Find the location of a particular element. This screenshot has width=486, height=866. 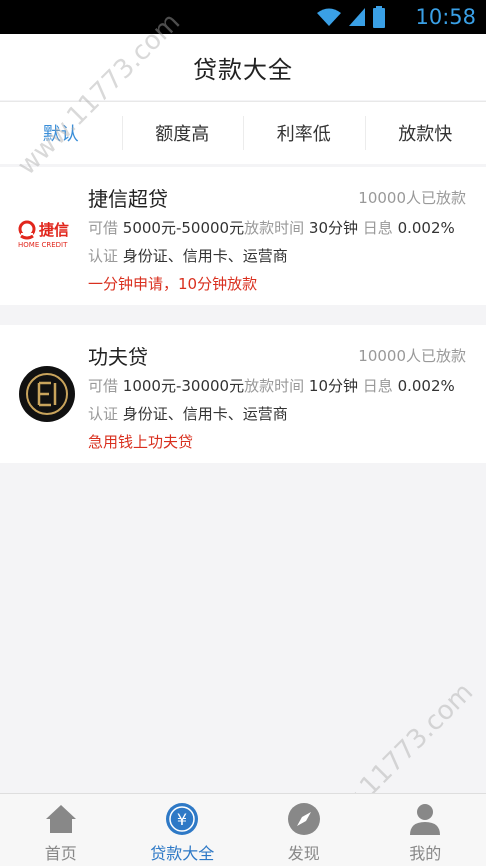

nav-discover: 发现 is located at coordinates (304, 830).